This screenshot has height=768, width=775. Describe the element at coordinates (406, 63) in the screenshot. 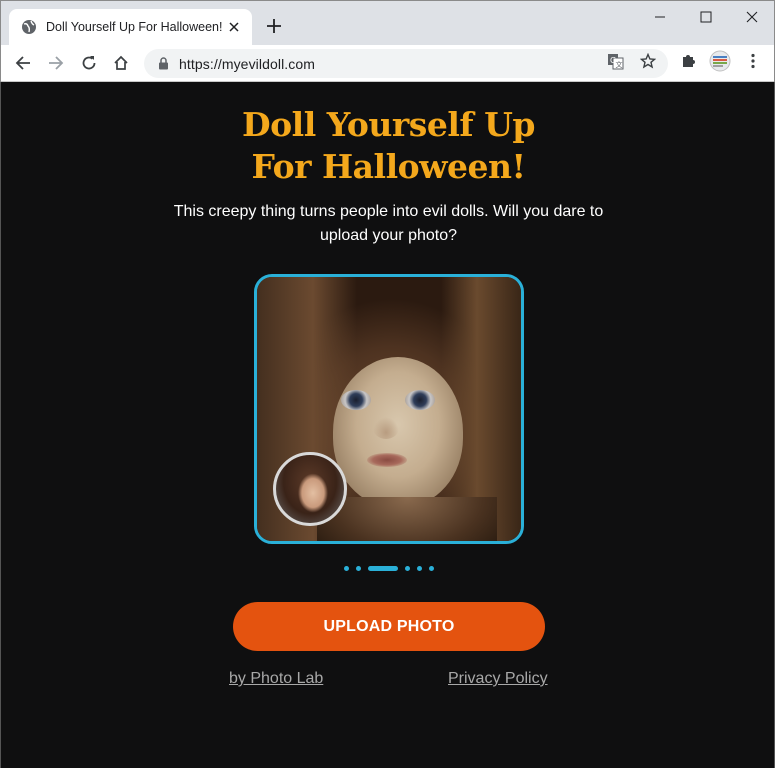

I see `address-bar: https://myevildoll.com` at that location.